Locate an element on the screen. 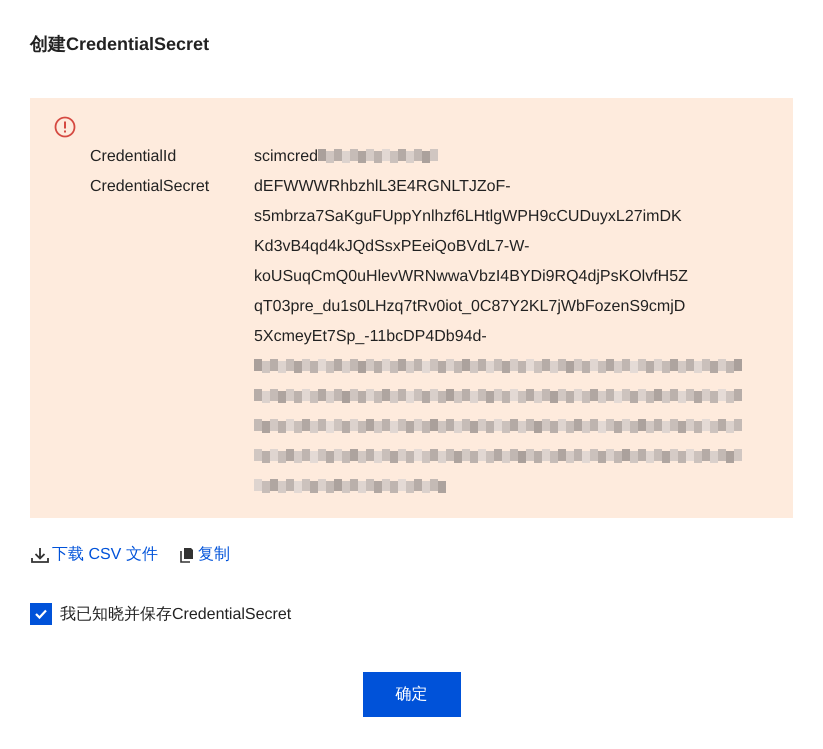  field-value: Kd3vB4qd4kJQdSsxPEeiQoBVdL7-W- is located at coordinates (392, 247).